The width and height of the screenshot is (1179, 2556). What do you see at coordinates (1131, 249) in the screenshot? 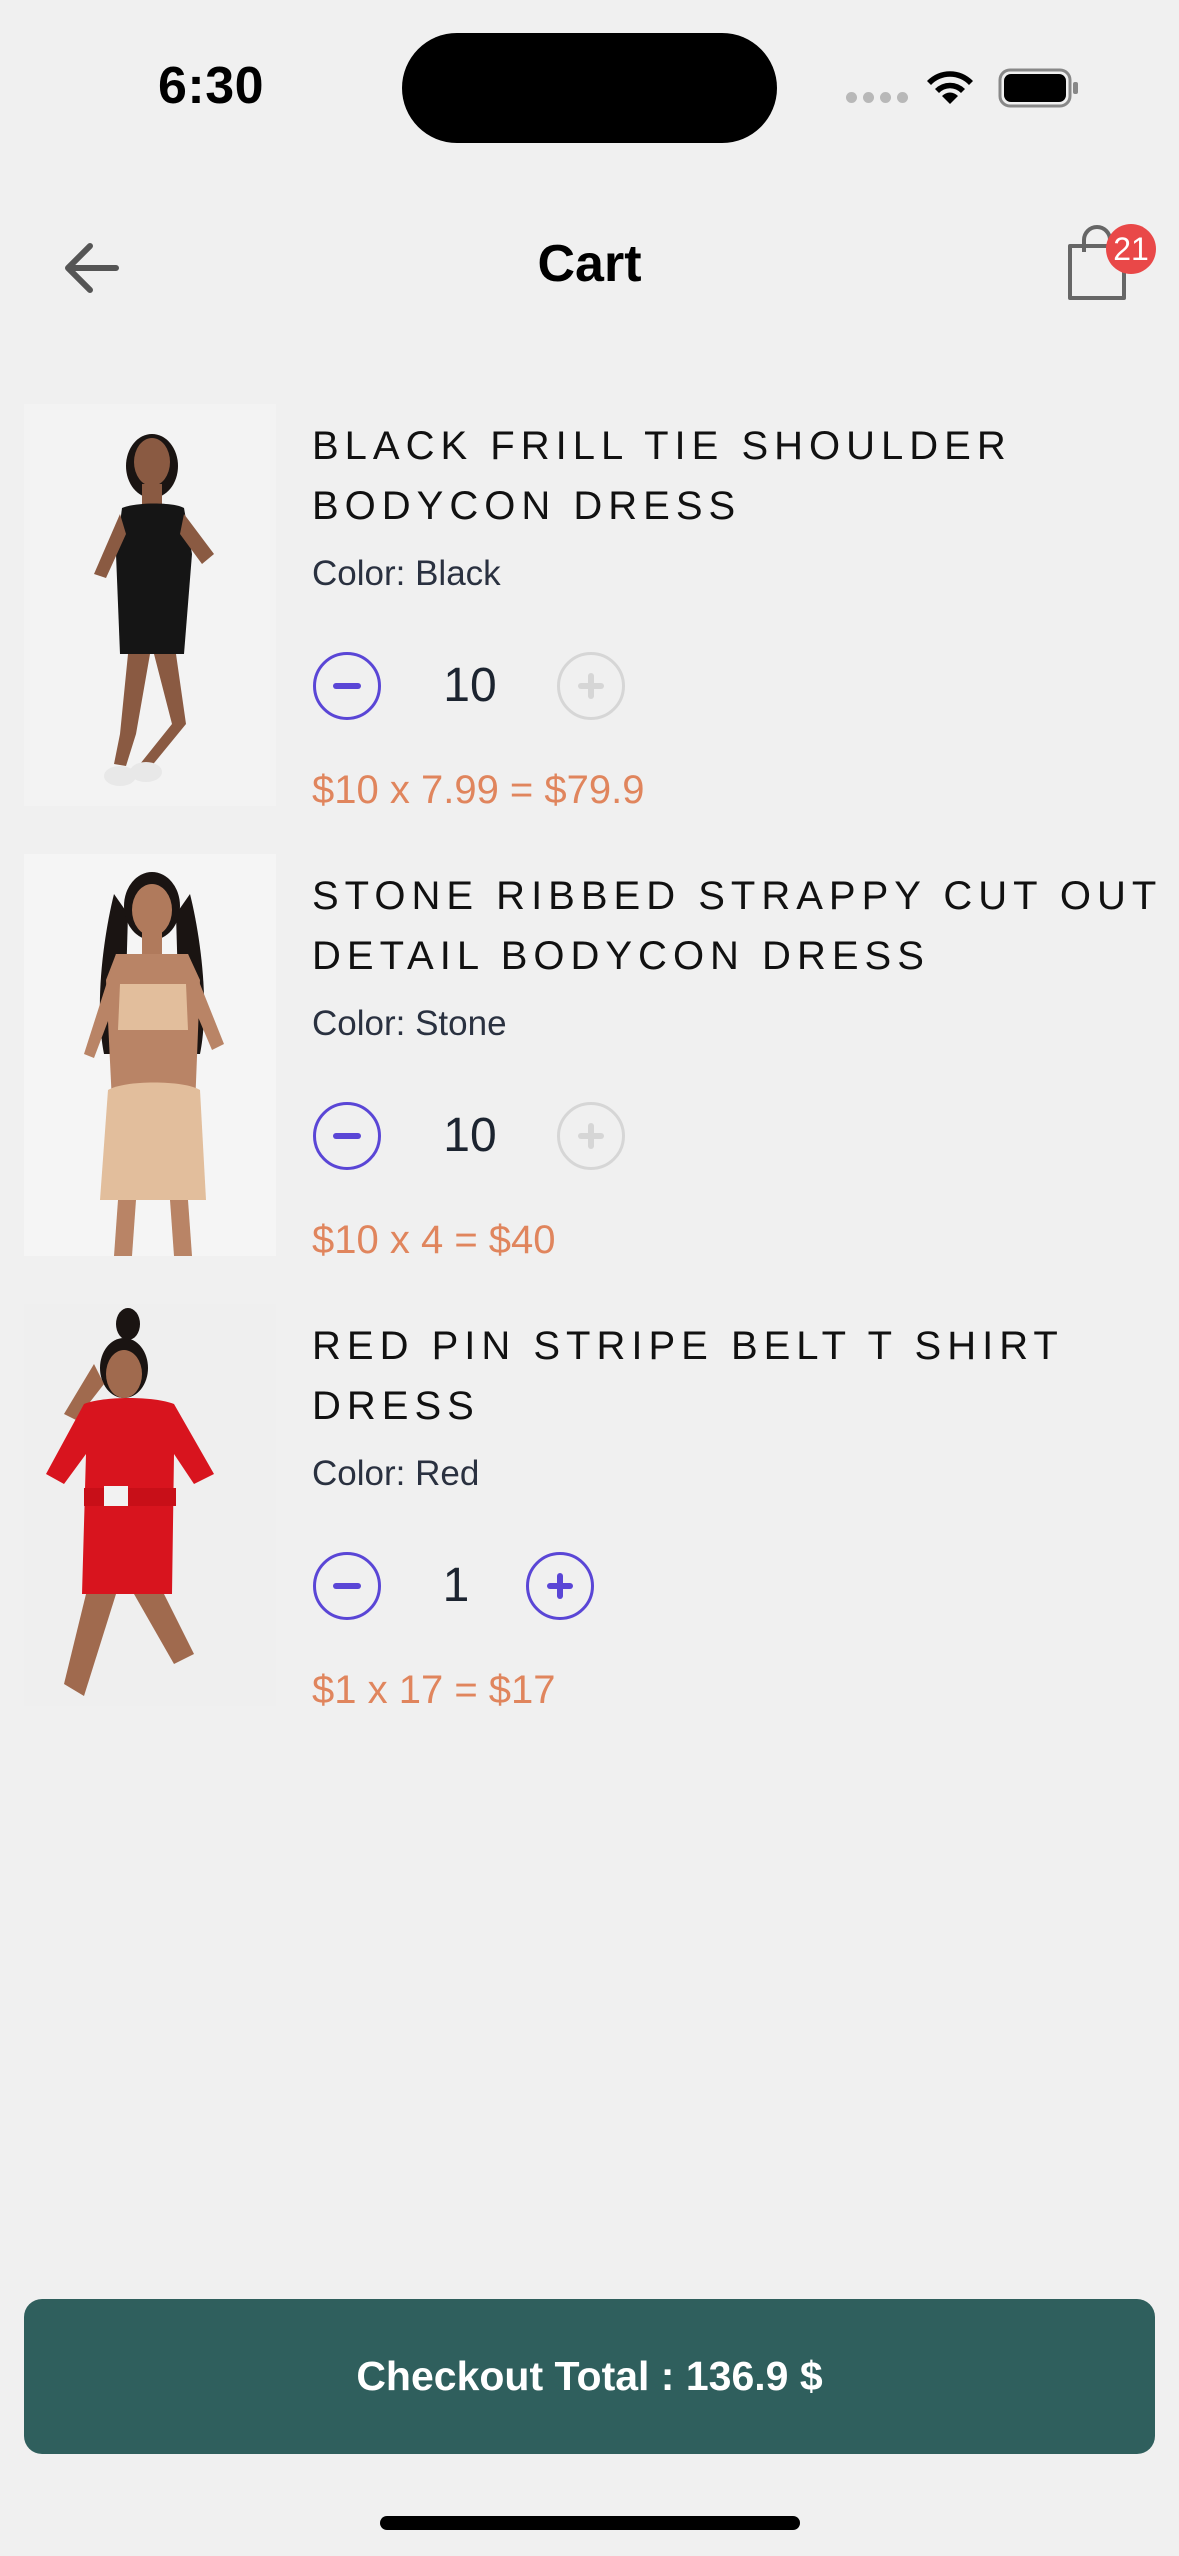
I see `cart-count-badge: 21` at bounding box center [1131, 249].